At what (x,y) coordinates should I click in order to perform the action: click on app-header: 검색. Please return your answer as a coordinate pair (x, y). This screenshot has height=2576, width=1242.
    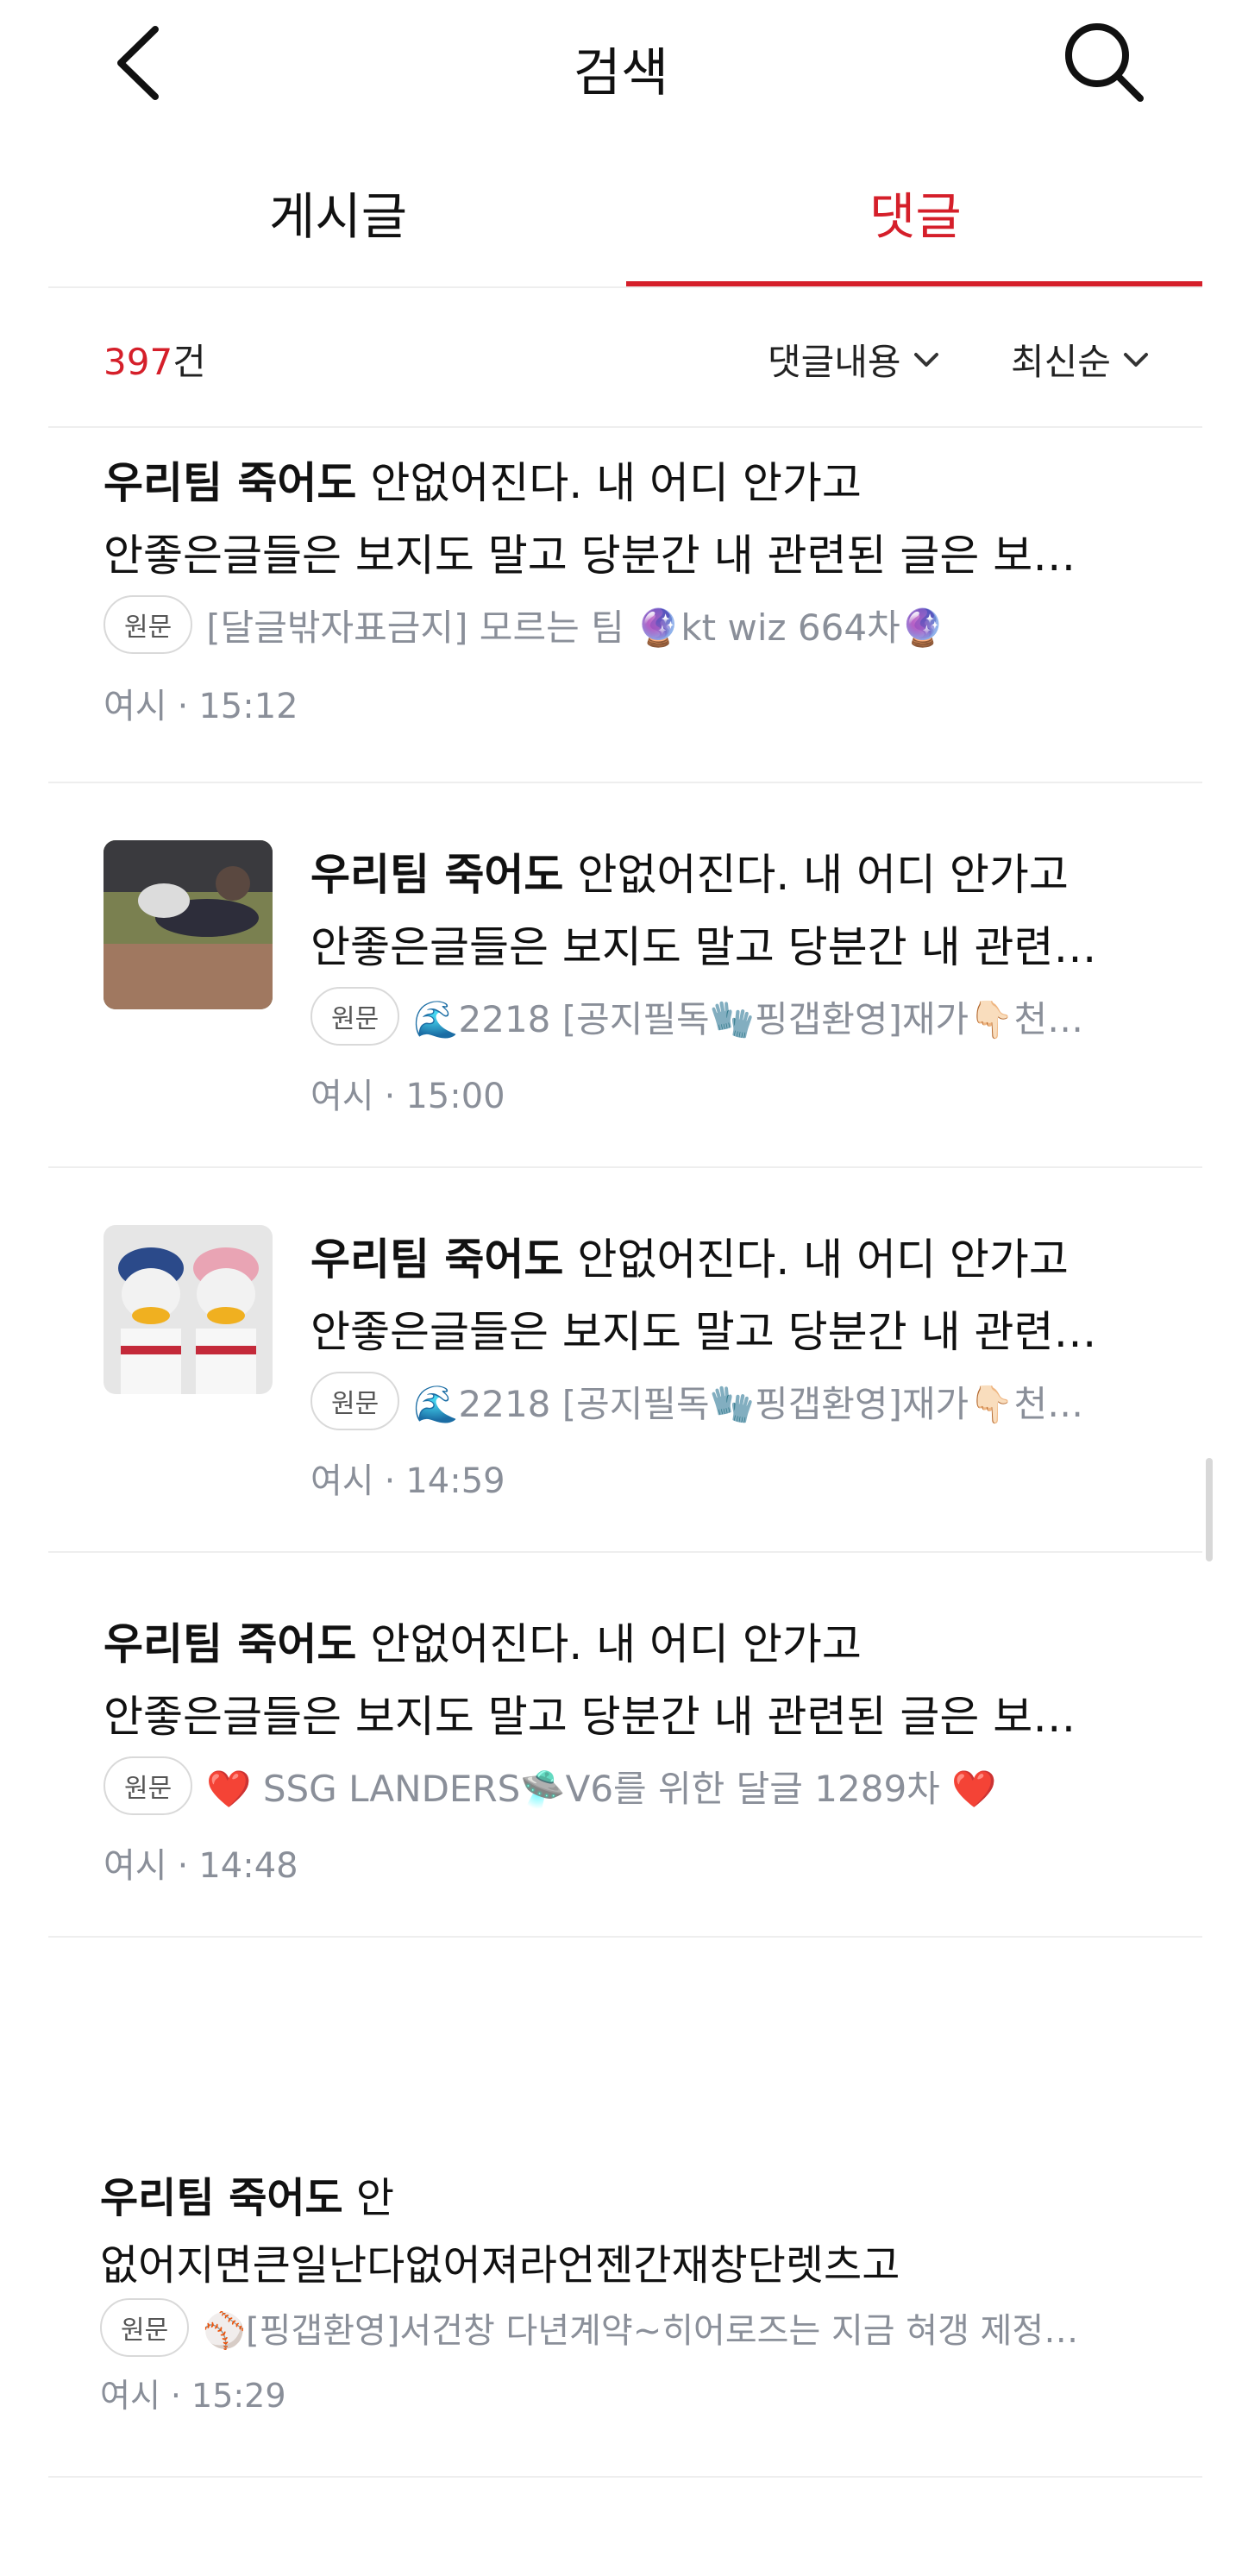
    Looking at the image, I should click on (621, 64).